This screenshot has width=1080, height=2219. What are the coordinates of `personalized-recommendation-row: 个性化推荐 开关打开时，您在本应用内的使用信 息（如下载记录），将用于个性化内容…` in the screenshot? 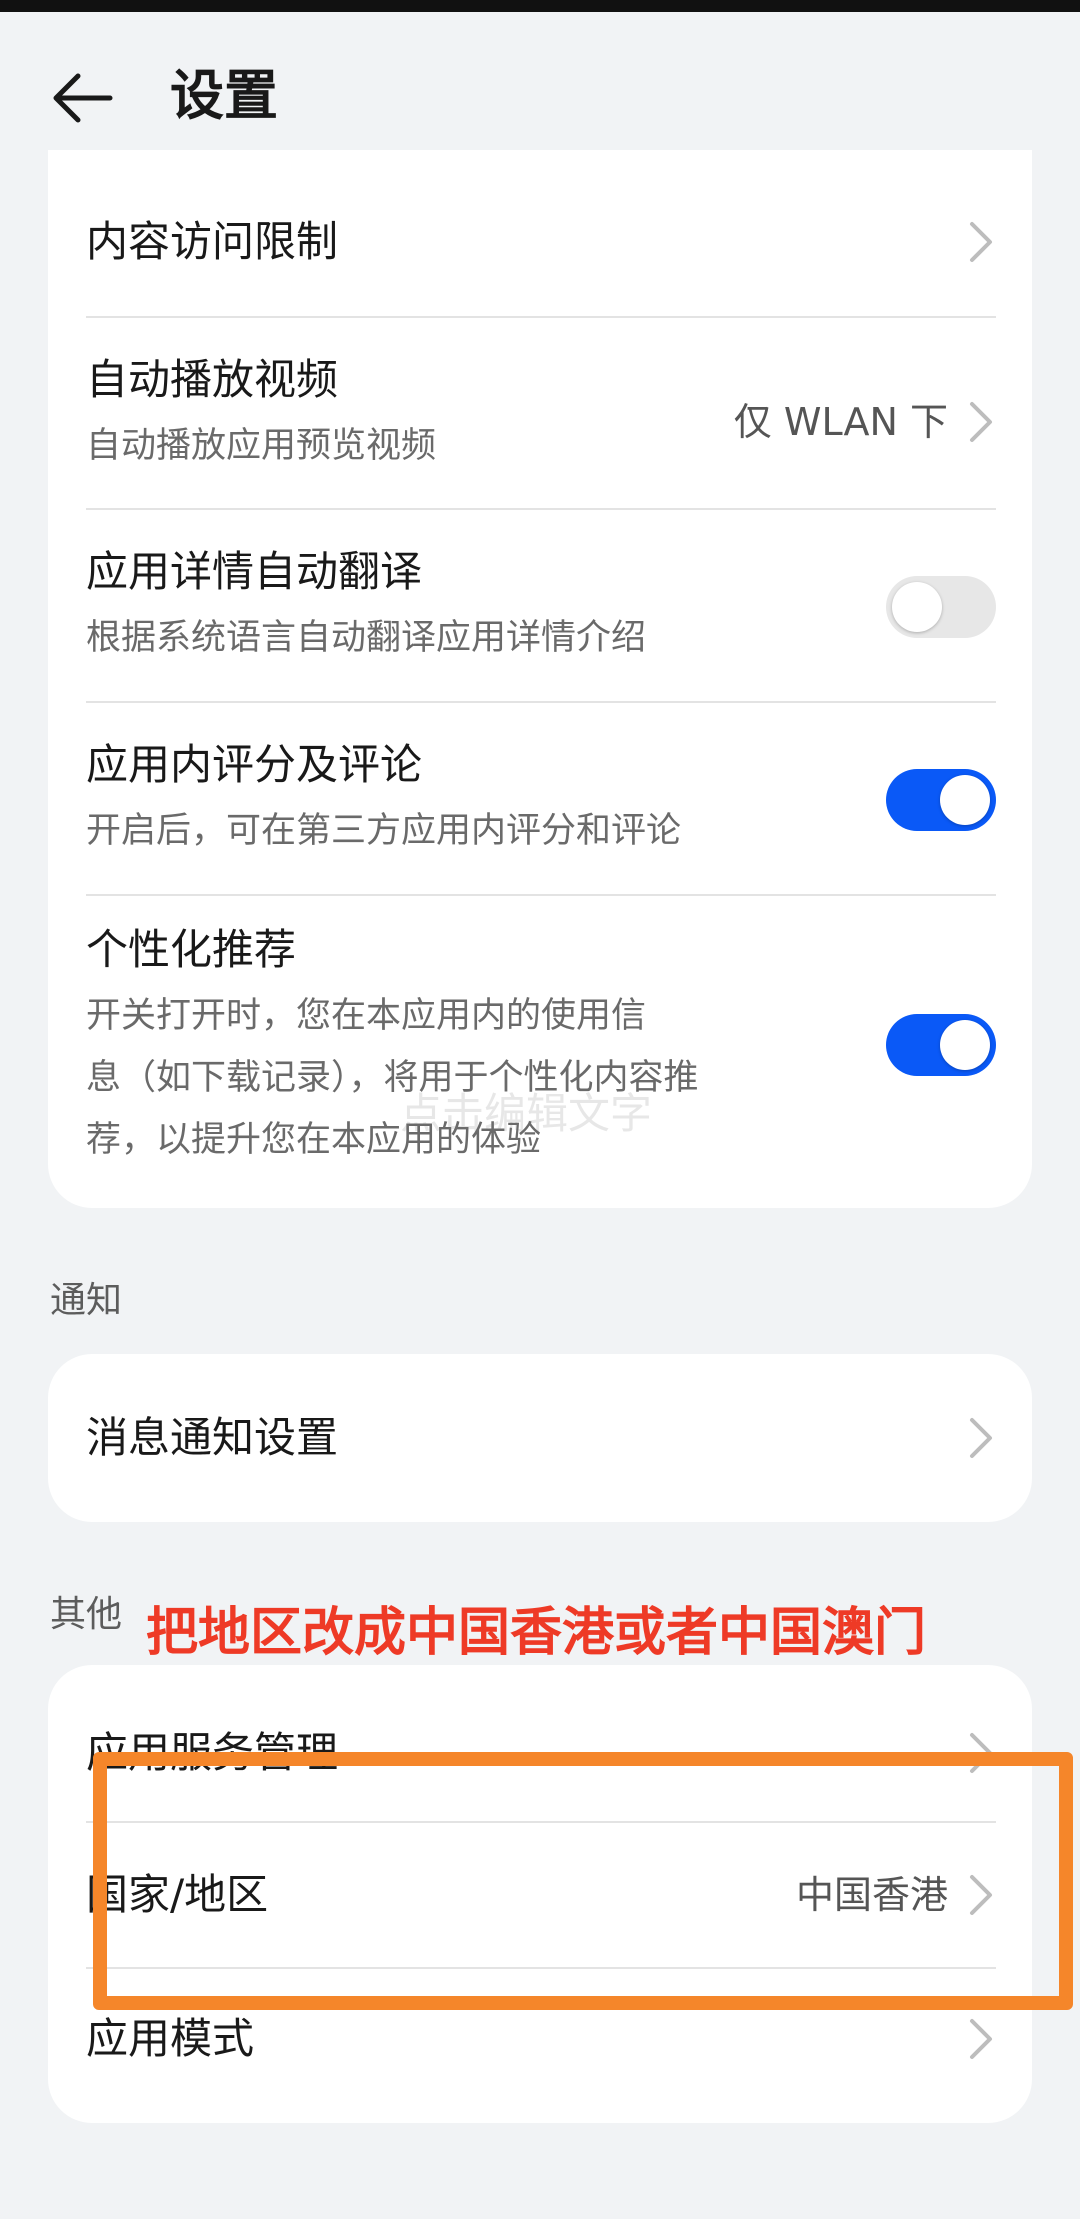 It's located at (540, 1052).